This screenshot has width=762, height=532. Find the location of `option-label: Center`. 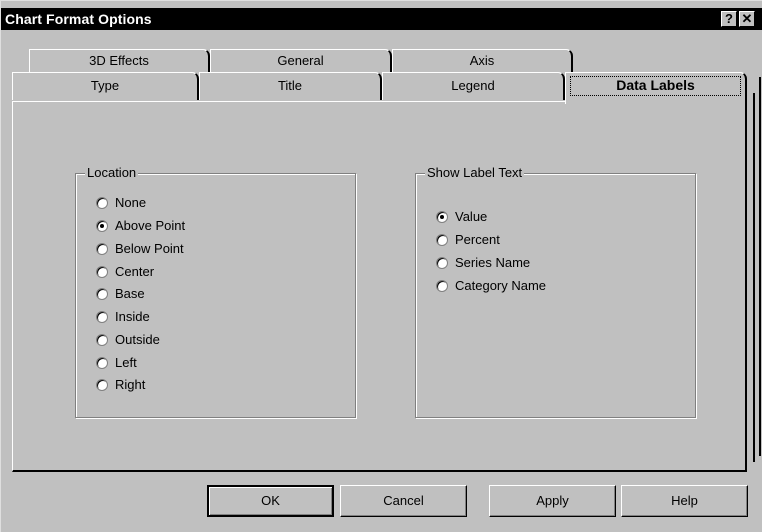

option-label: Center is located at coordinates (135, 271).